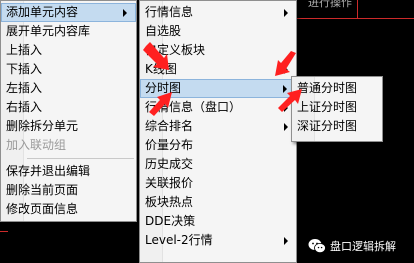  Describe the element at coordinates (337, 88) in the screenshot. I see `menu-item-normal-time-chart: 普通分时图` at that location.